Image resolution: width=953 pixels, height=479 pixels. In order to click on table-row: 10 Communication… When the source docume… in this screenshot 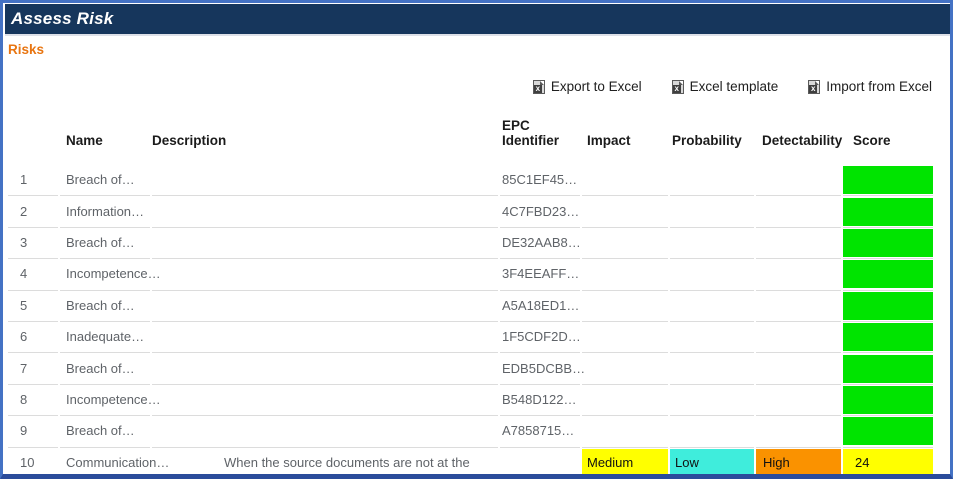, I will do `click(472, 461)`.